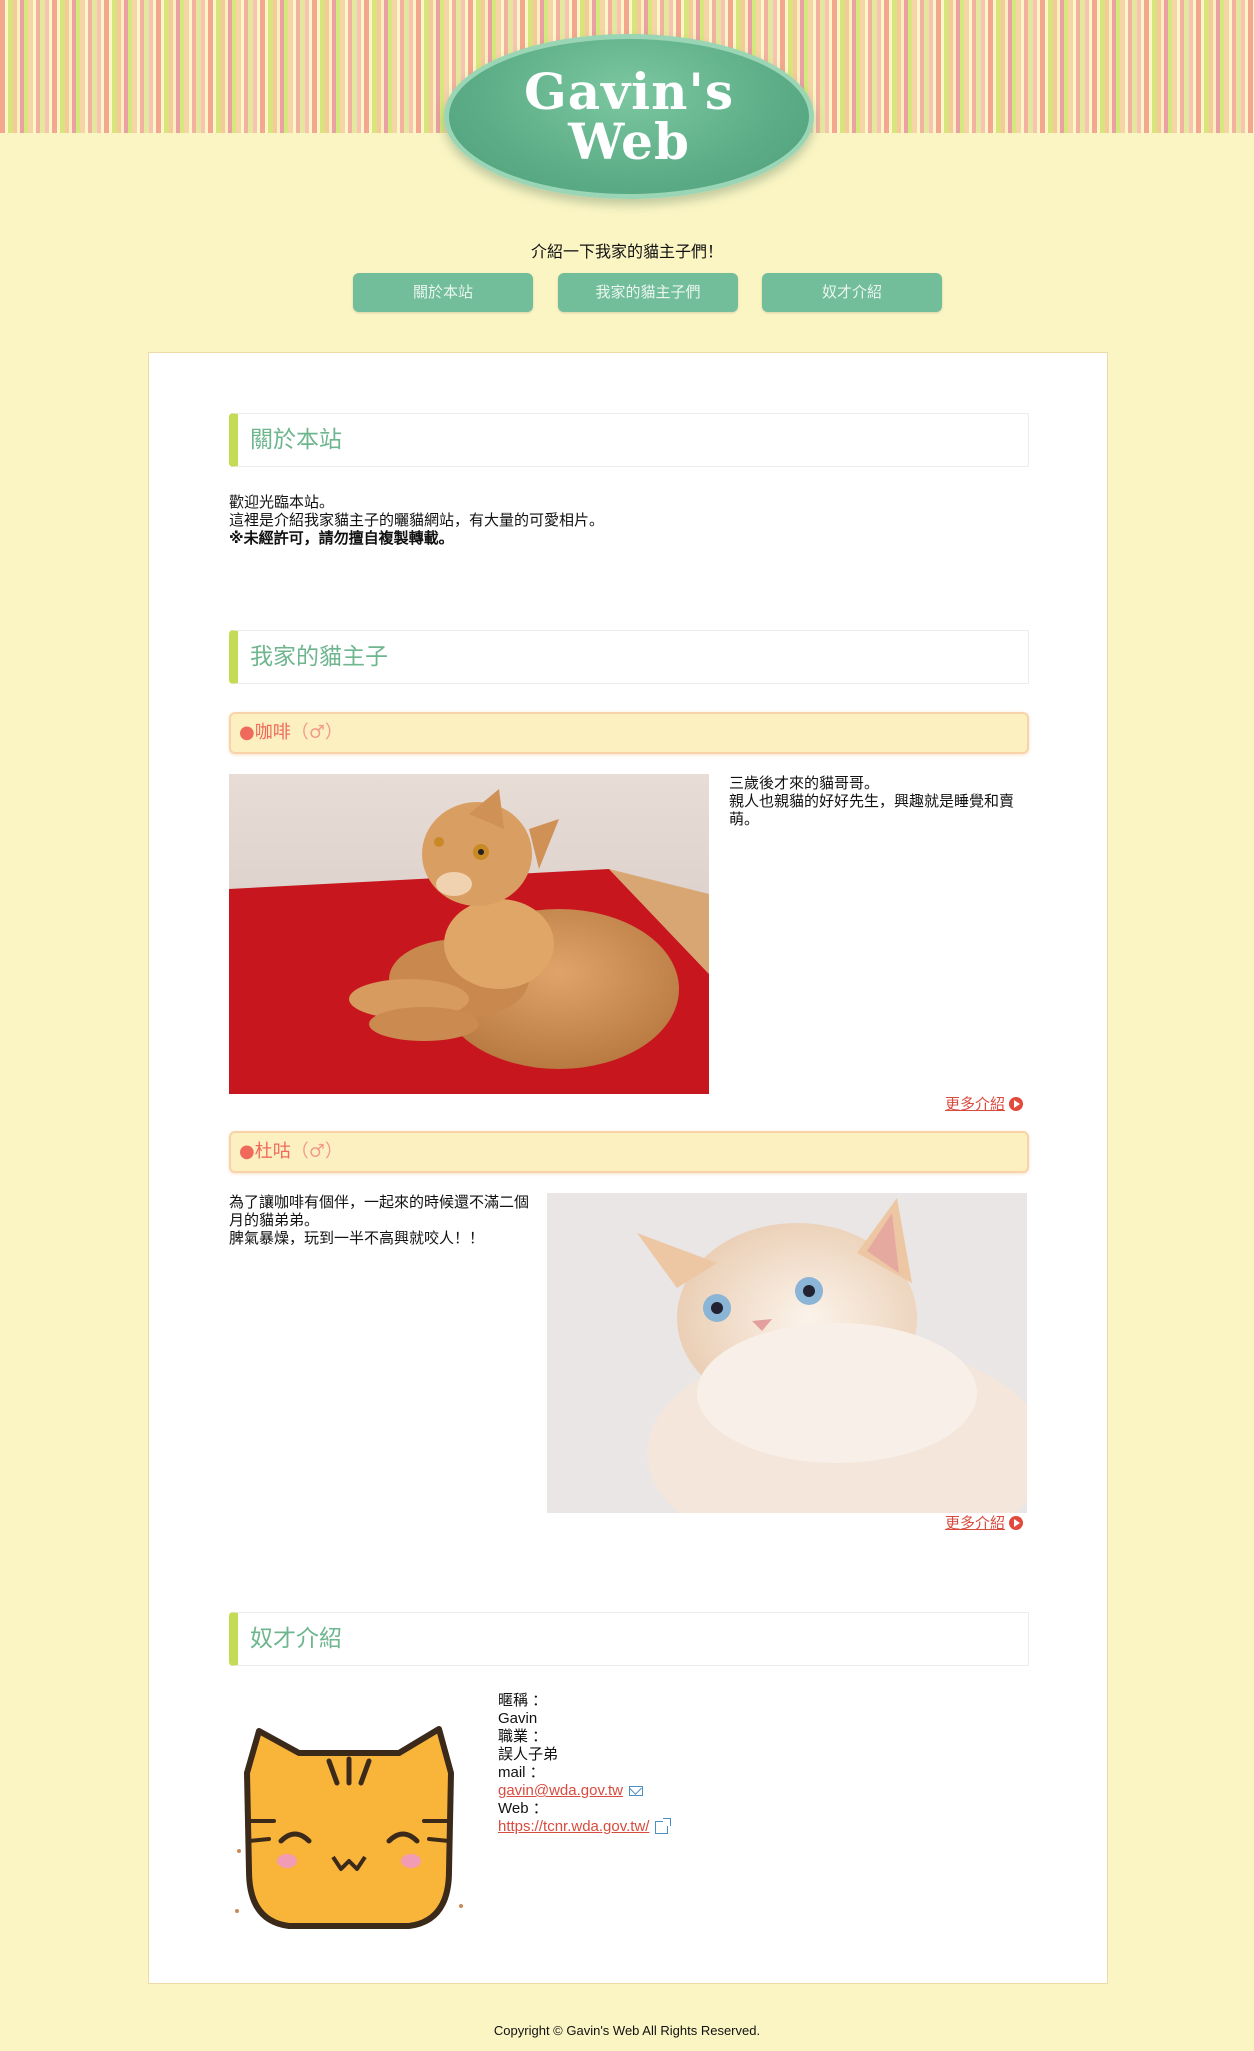 The height and width of the screenshot is (2051, 1254). Describe the element at coordinates (636, 1791) in the screenshot. I see `mail-icon` at that location.